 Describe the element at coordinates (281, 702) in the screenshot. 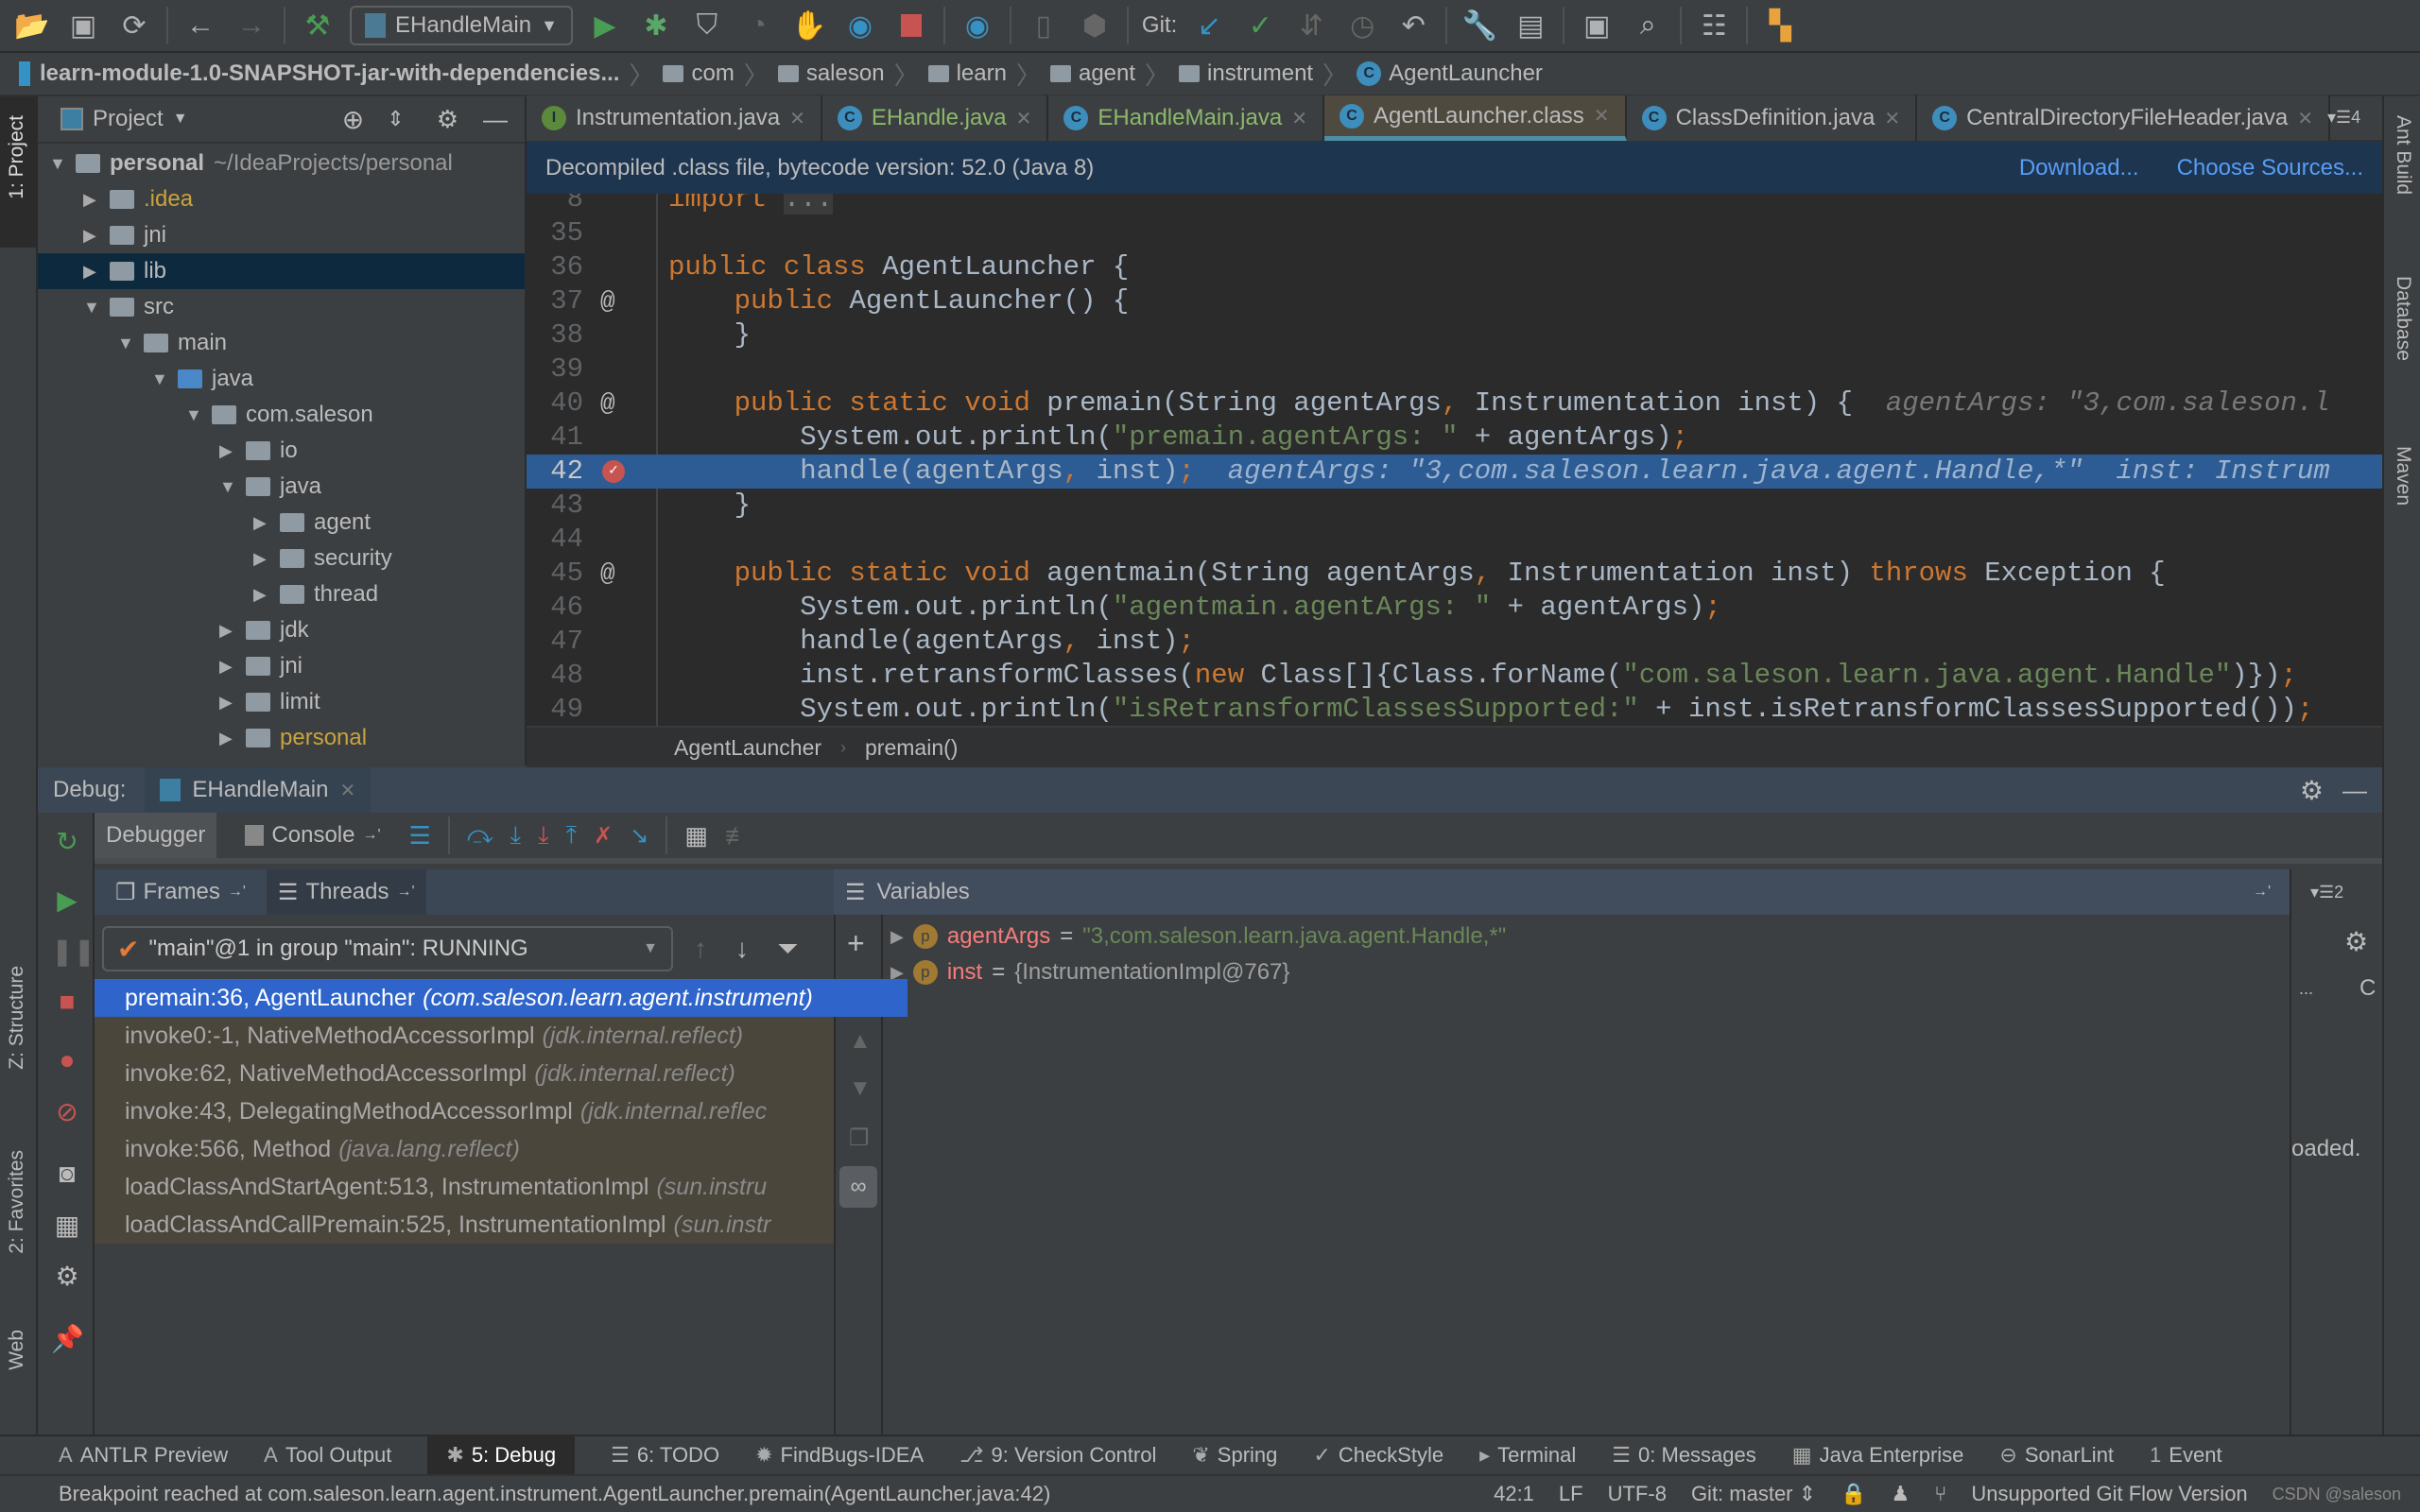

I see `tree-item-limit: ▶ limit` at that location.